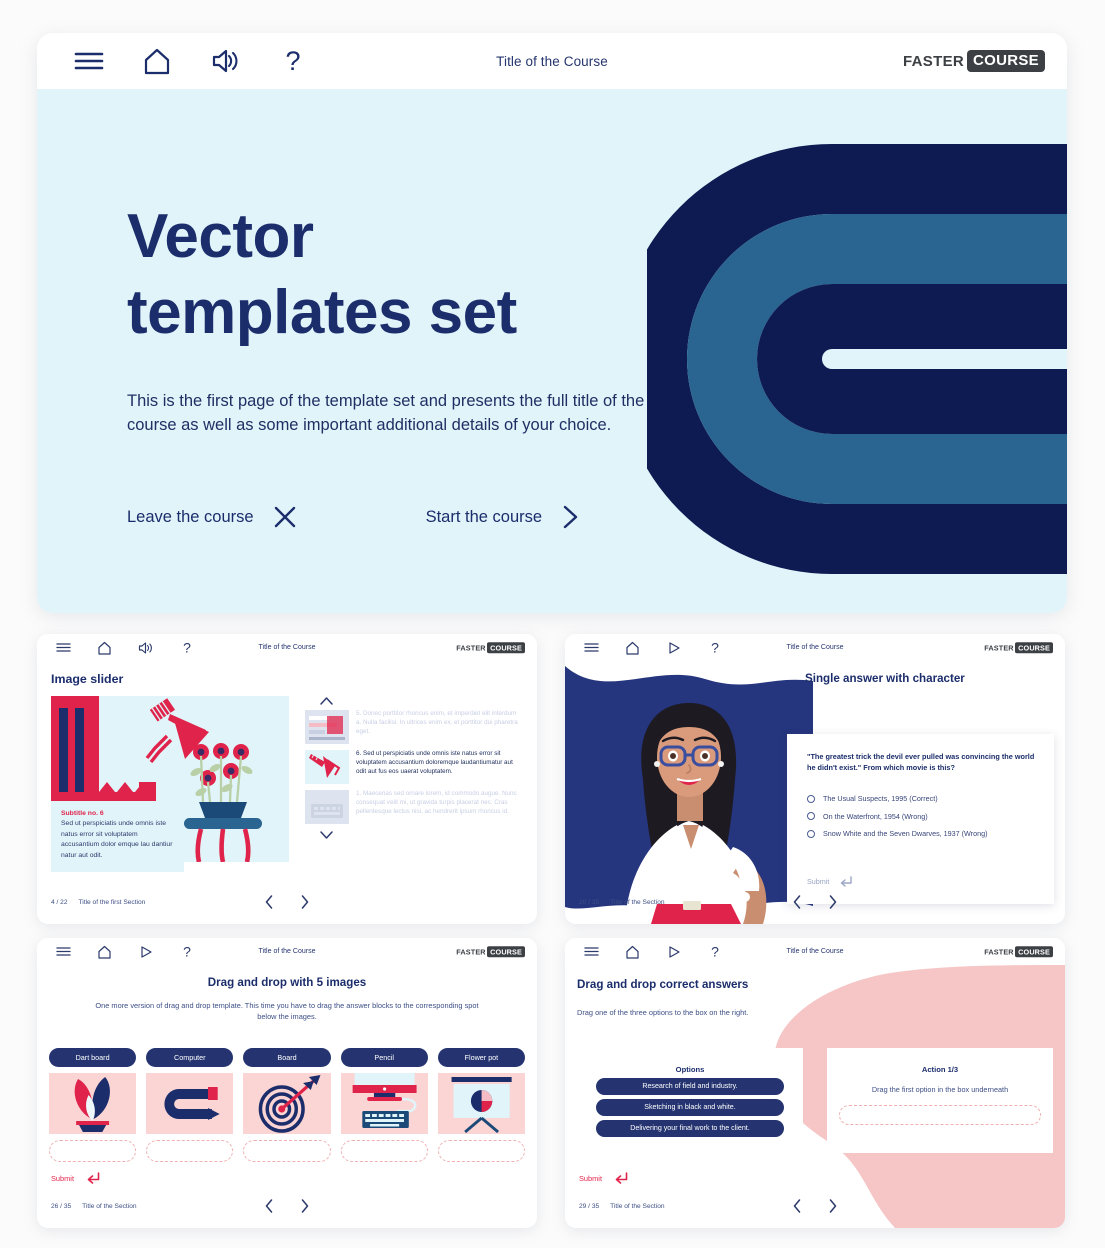  I want to click on card4-footer-left: 29 / 35 Title of the Section, so click(622, 1206).